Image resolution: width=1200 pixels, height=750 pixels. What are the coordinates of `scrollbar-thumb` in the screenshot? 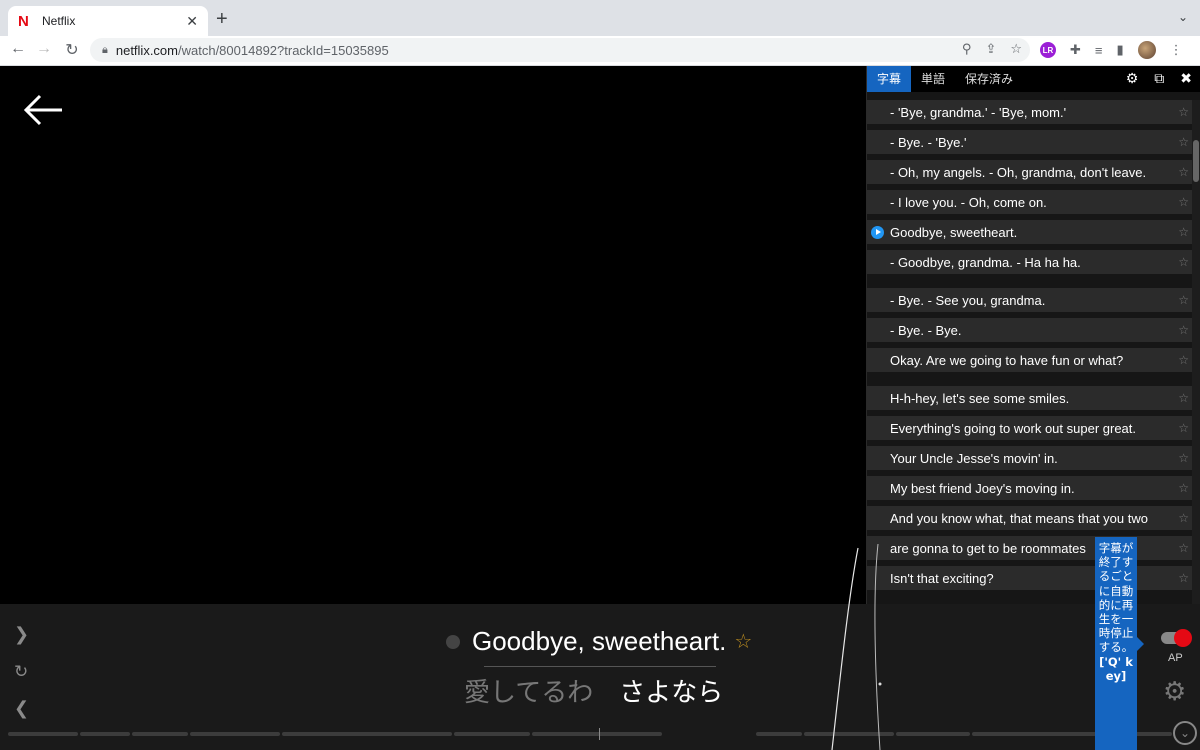 It's located at (1196, 161).